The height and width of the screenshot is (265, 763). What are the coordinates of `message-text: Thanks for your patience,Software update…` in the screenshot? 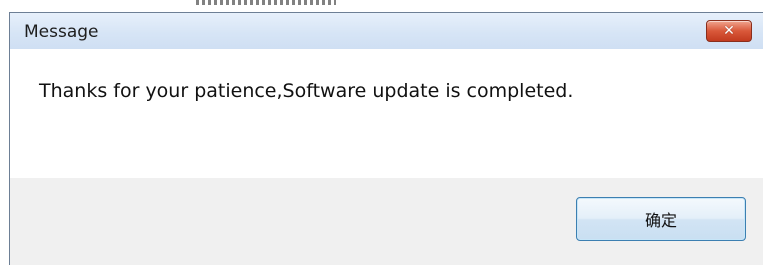 It's located at (306, 91).